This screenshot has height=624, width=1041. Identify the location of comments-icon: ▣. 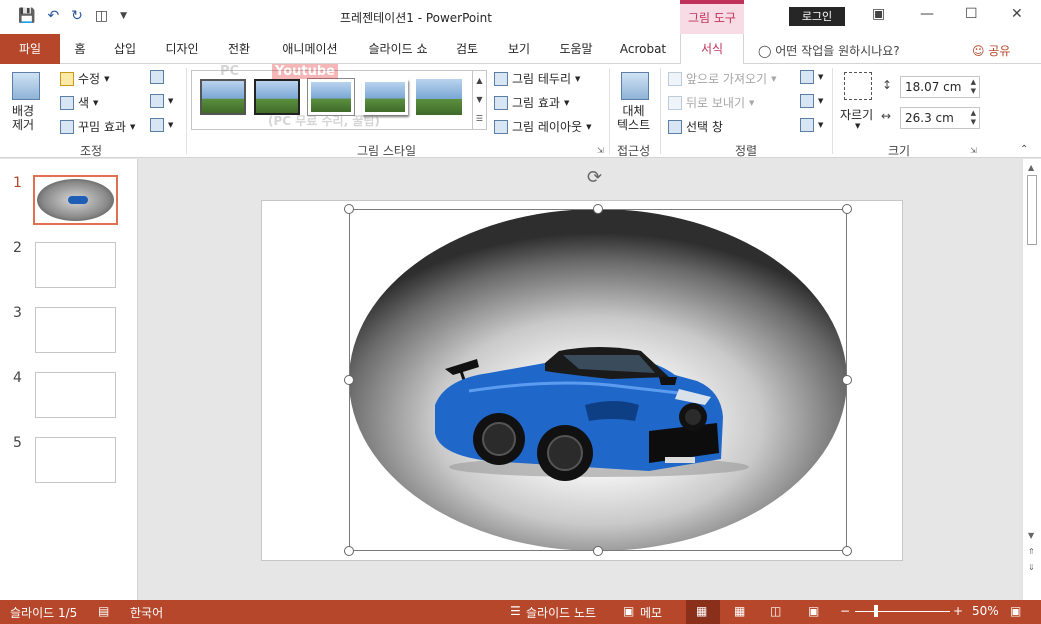
(628, 611).